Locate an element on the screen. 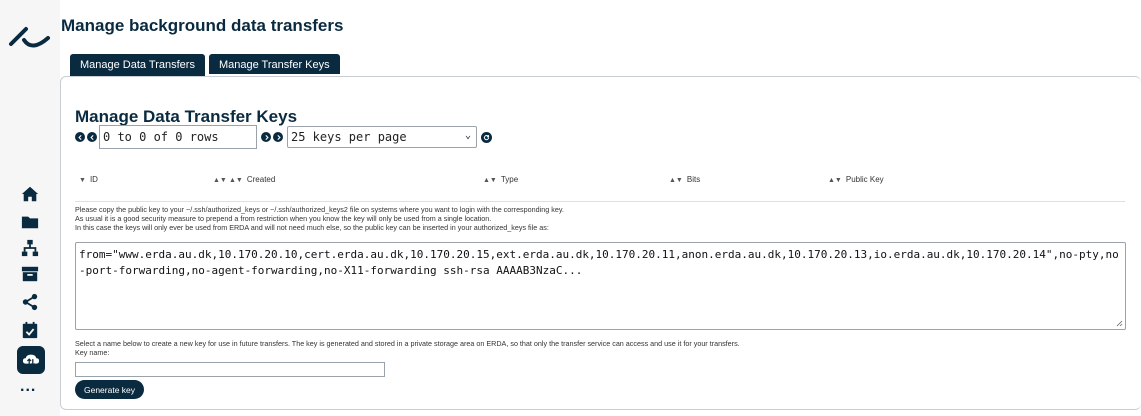 The width and height of the screenshot is (1141, 416). column-header-type: ▲▼ Type is located at coordinates (500, 179).